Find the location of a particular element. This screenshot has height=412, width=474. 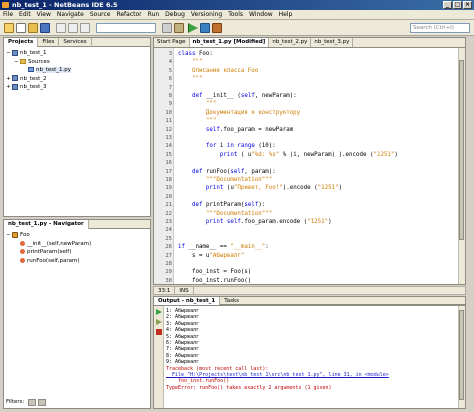

output-scroll-thumb is located at coordinates (461, 355).